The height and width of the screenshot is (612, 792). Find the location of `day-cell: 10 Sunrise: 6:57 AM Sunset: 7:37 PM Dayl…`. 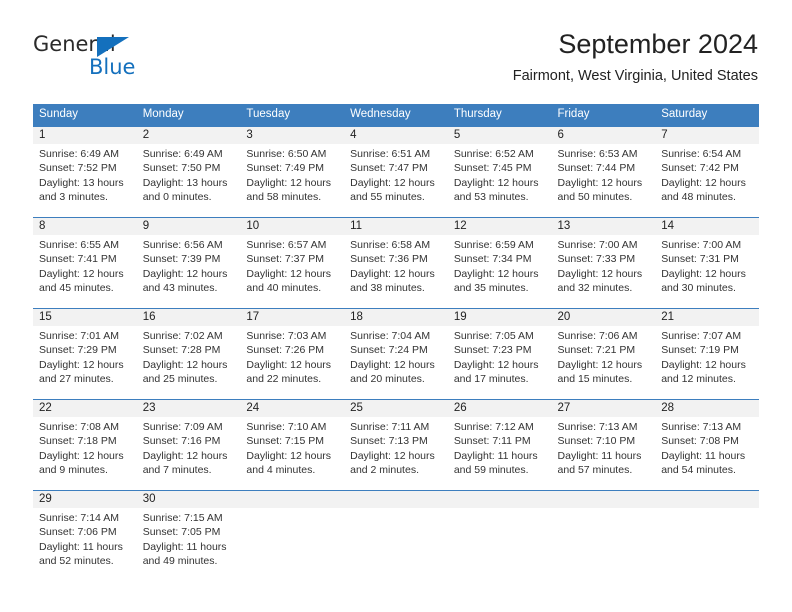

day-cell: 10 Sunrise: 6:57 AM Sunset: 7:37 PM Dayl… is located at coordinates (292, 263).